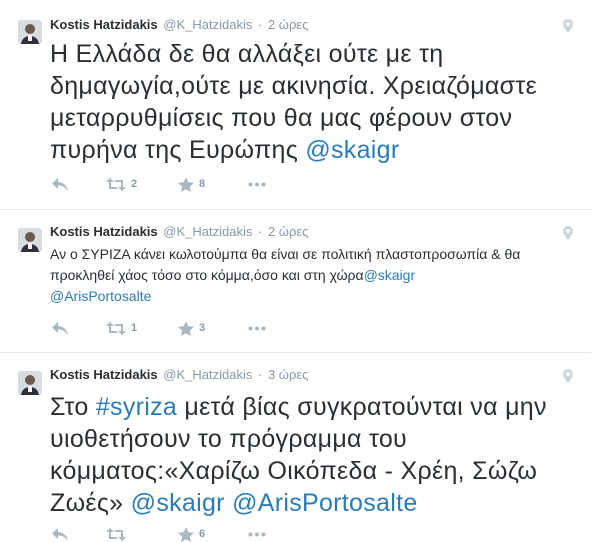 Image resolution: width=592 pixels, height=542 pixels. Describe the element at coordinates (134, 184) in the screenshot. I see `retweet-count: 2` at that location.